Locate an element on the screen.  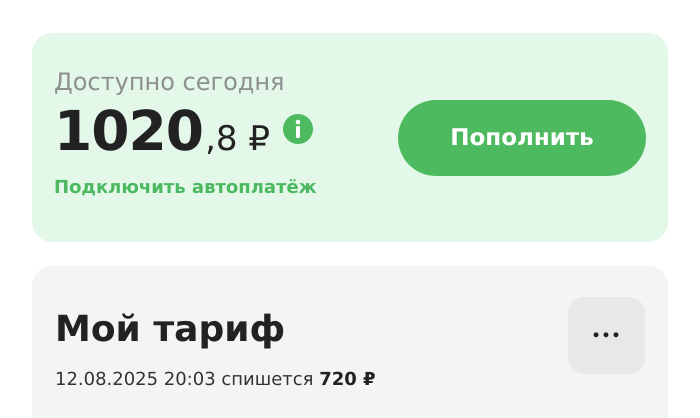
balance-fraction: ,8 ₽ is located at coordinates (237, 139).